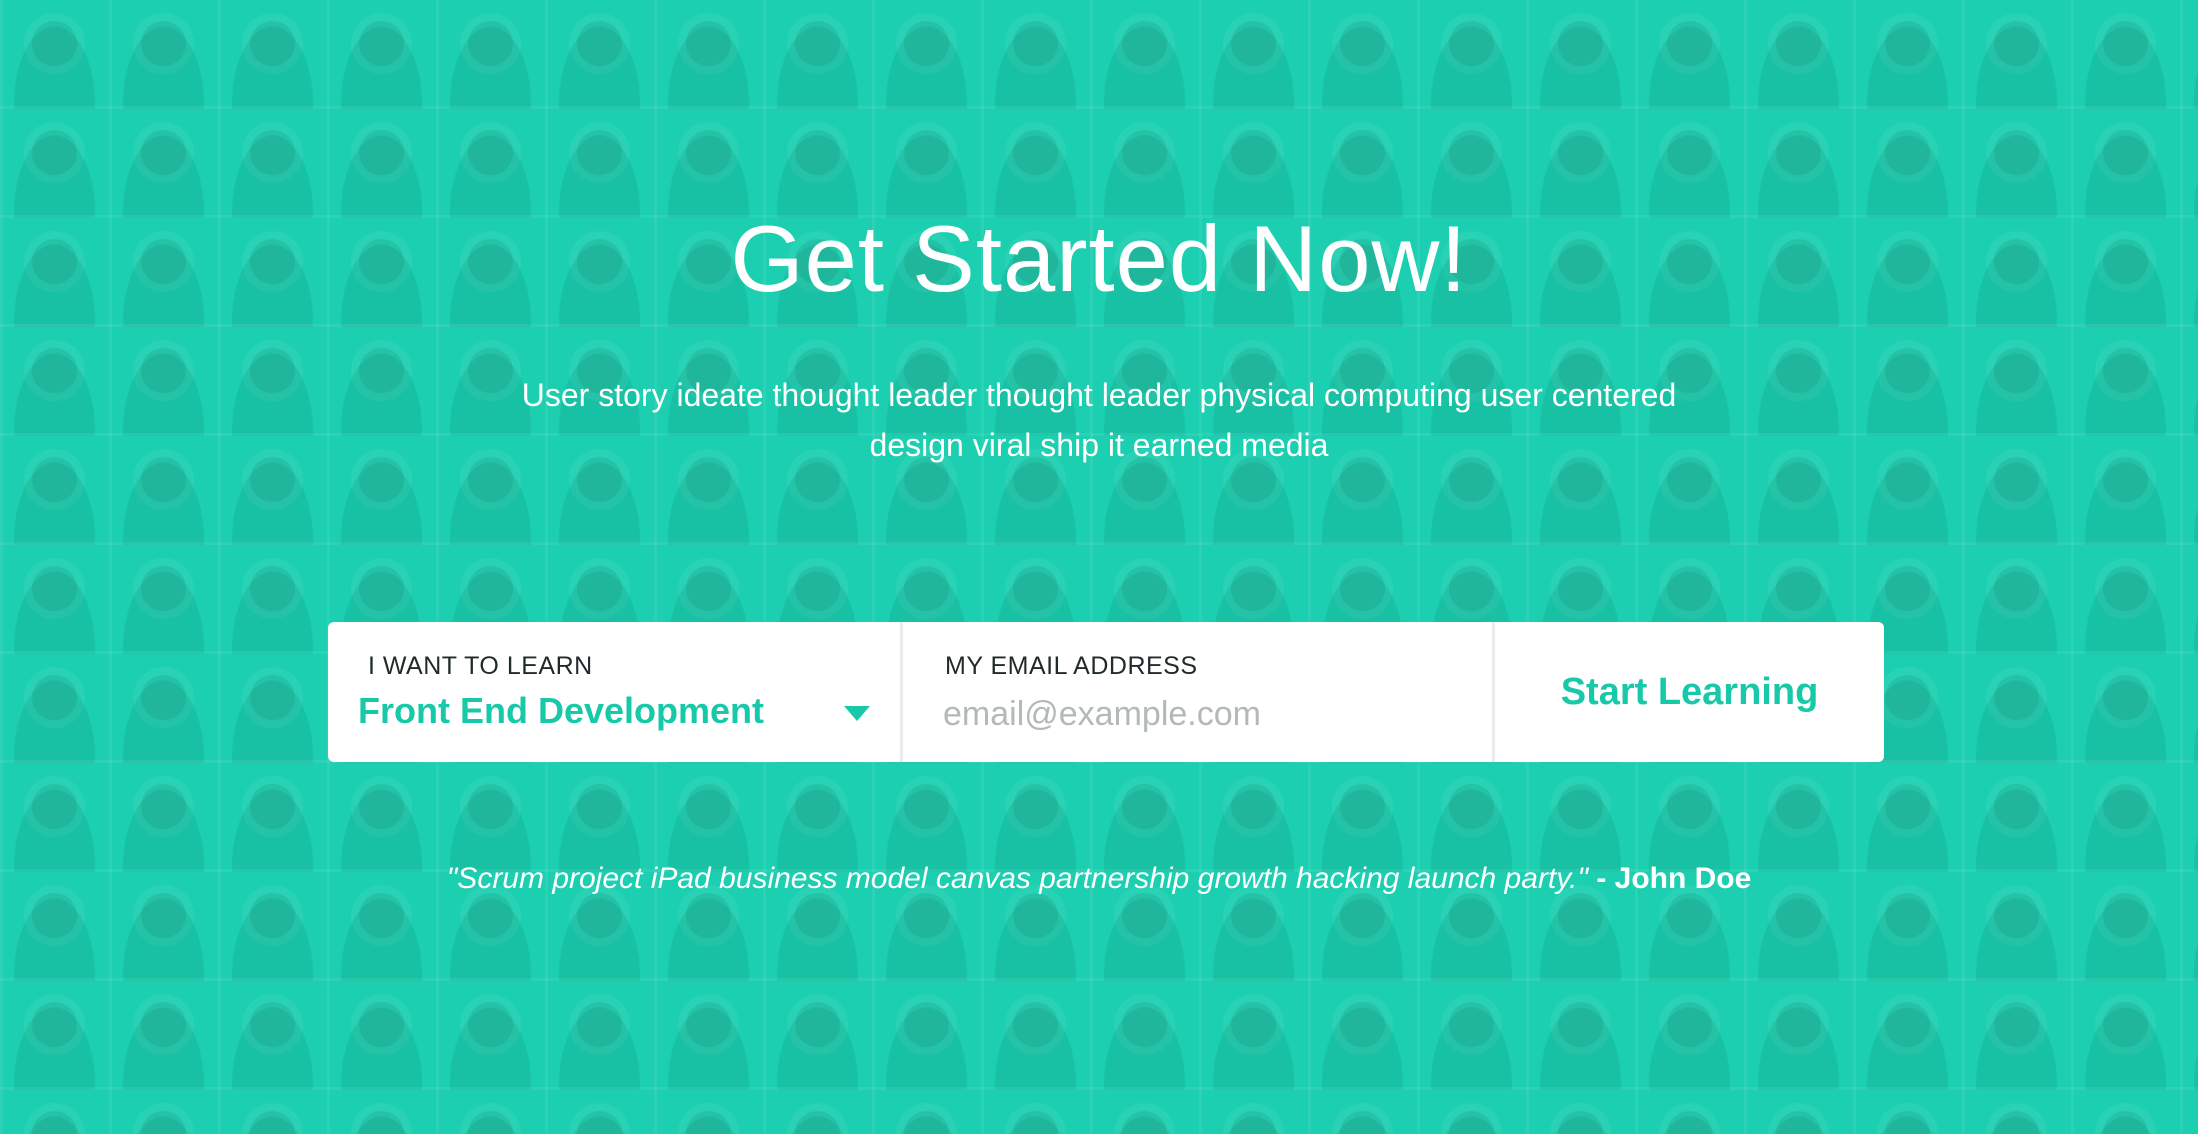  I want to click on learn-topic-select: I WANT TO LEARN Front End Development, so click(615, 692).